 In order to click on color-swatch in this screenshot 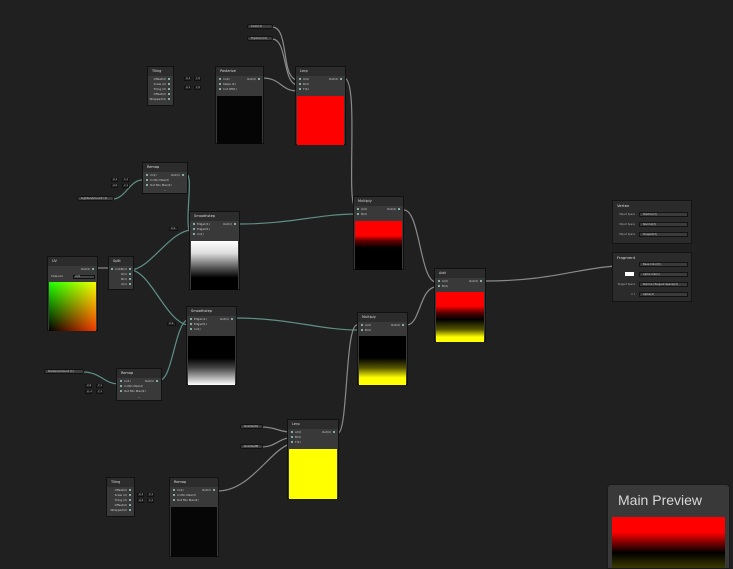, I will do `click(629, 274)`.